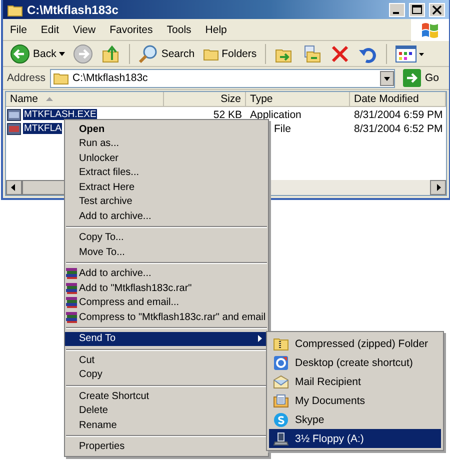 The width and height of the screenshot is (450, 461). I want to click on file-type: Application, so click(275, 114).